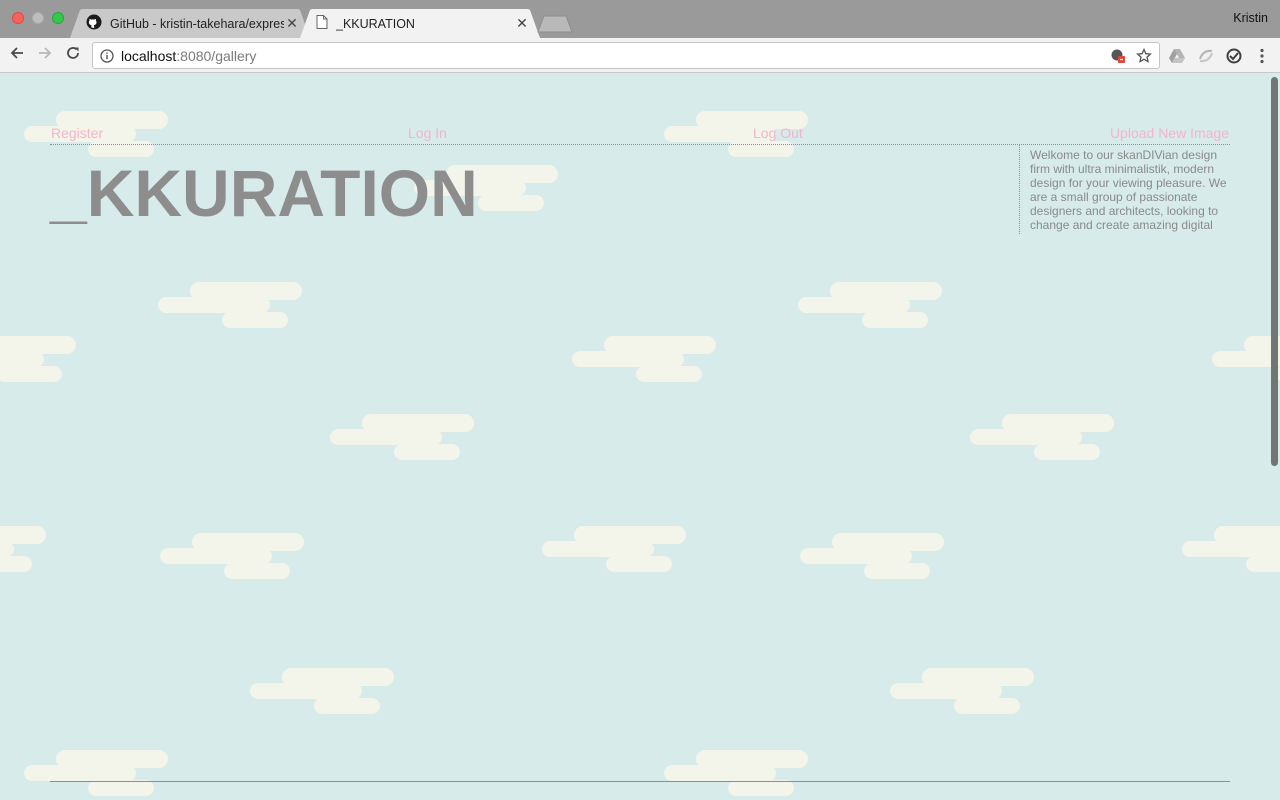 The height and width of the screenshot is (800, 1280). I want to click on register-link: Register, so click(77, 133).